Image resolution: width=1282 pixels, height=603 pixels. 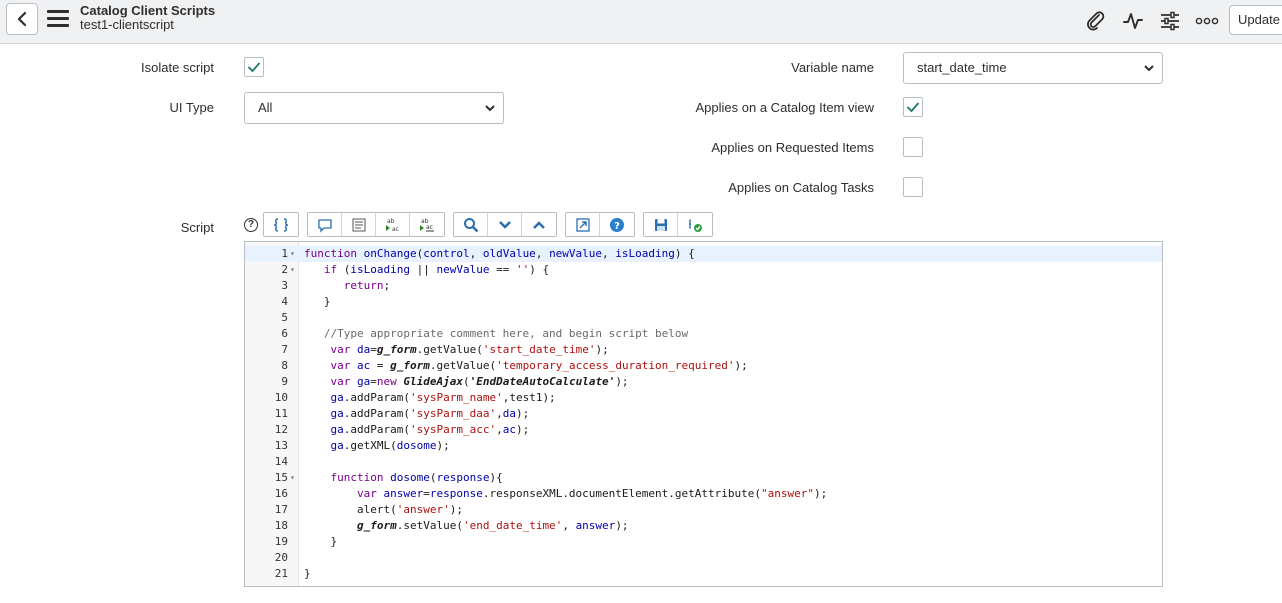 I want to click on code-line: 10 ga.addParam('sysParm_name',test1);, so click(x=703, y=398).